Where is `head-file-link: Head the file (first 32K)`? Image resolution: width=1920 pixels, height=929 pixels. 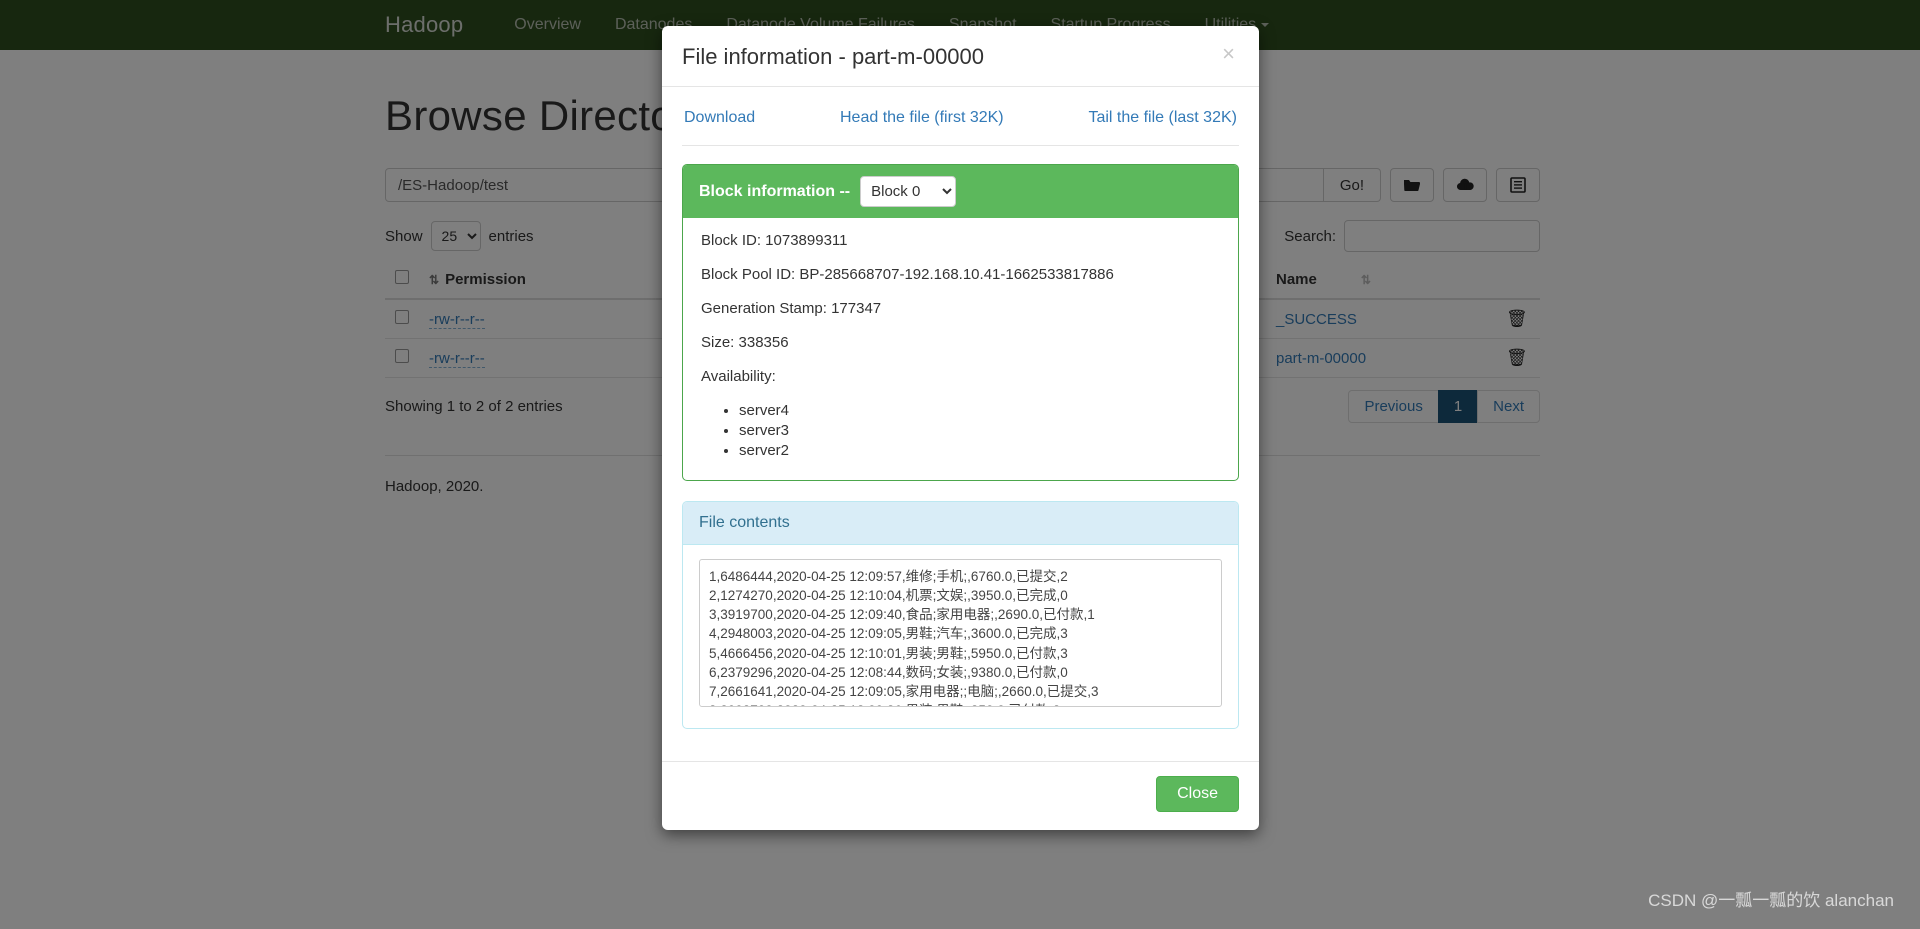
head-file-link: Head the file (first 32K) is located at coordinates (922, 118).